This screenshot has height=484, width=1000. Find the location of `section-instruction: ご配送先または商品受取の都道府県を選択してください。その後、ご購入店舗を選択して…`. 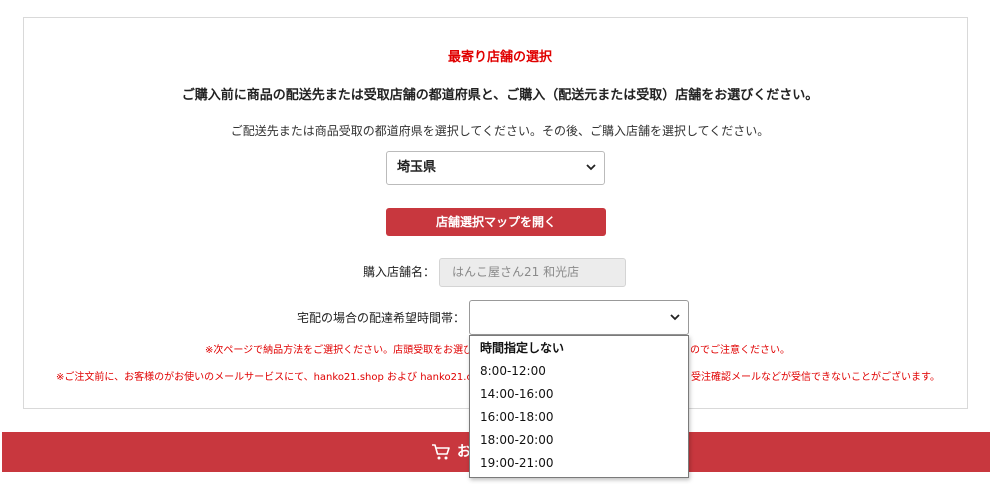

section-instruction: ご配送先または商品受取の都道府県を選択してください。その後、ご購入店舗を選択して… is located at coordinates (500, 131).